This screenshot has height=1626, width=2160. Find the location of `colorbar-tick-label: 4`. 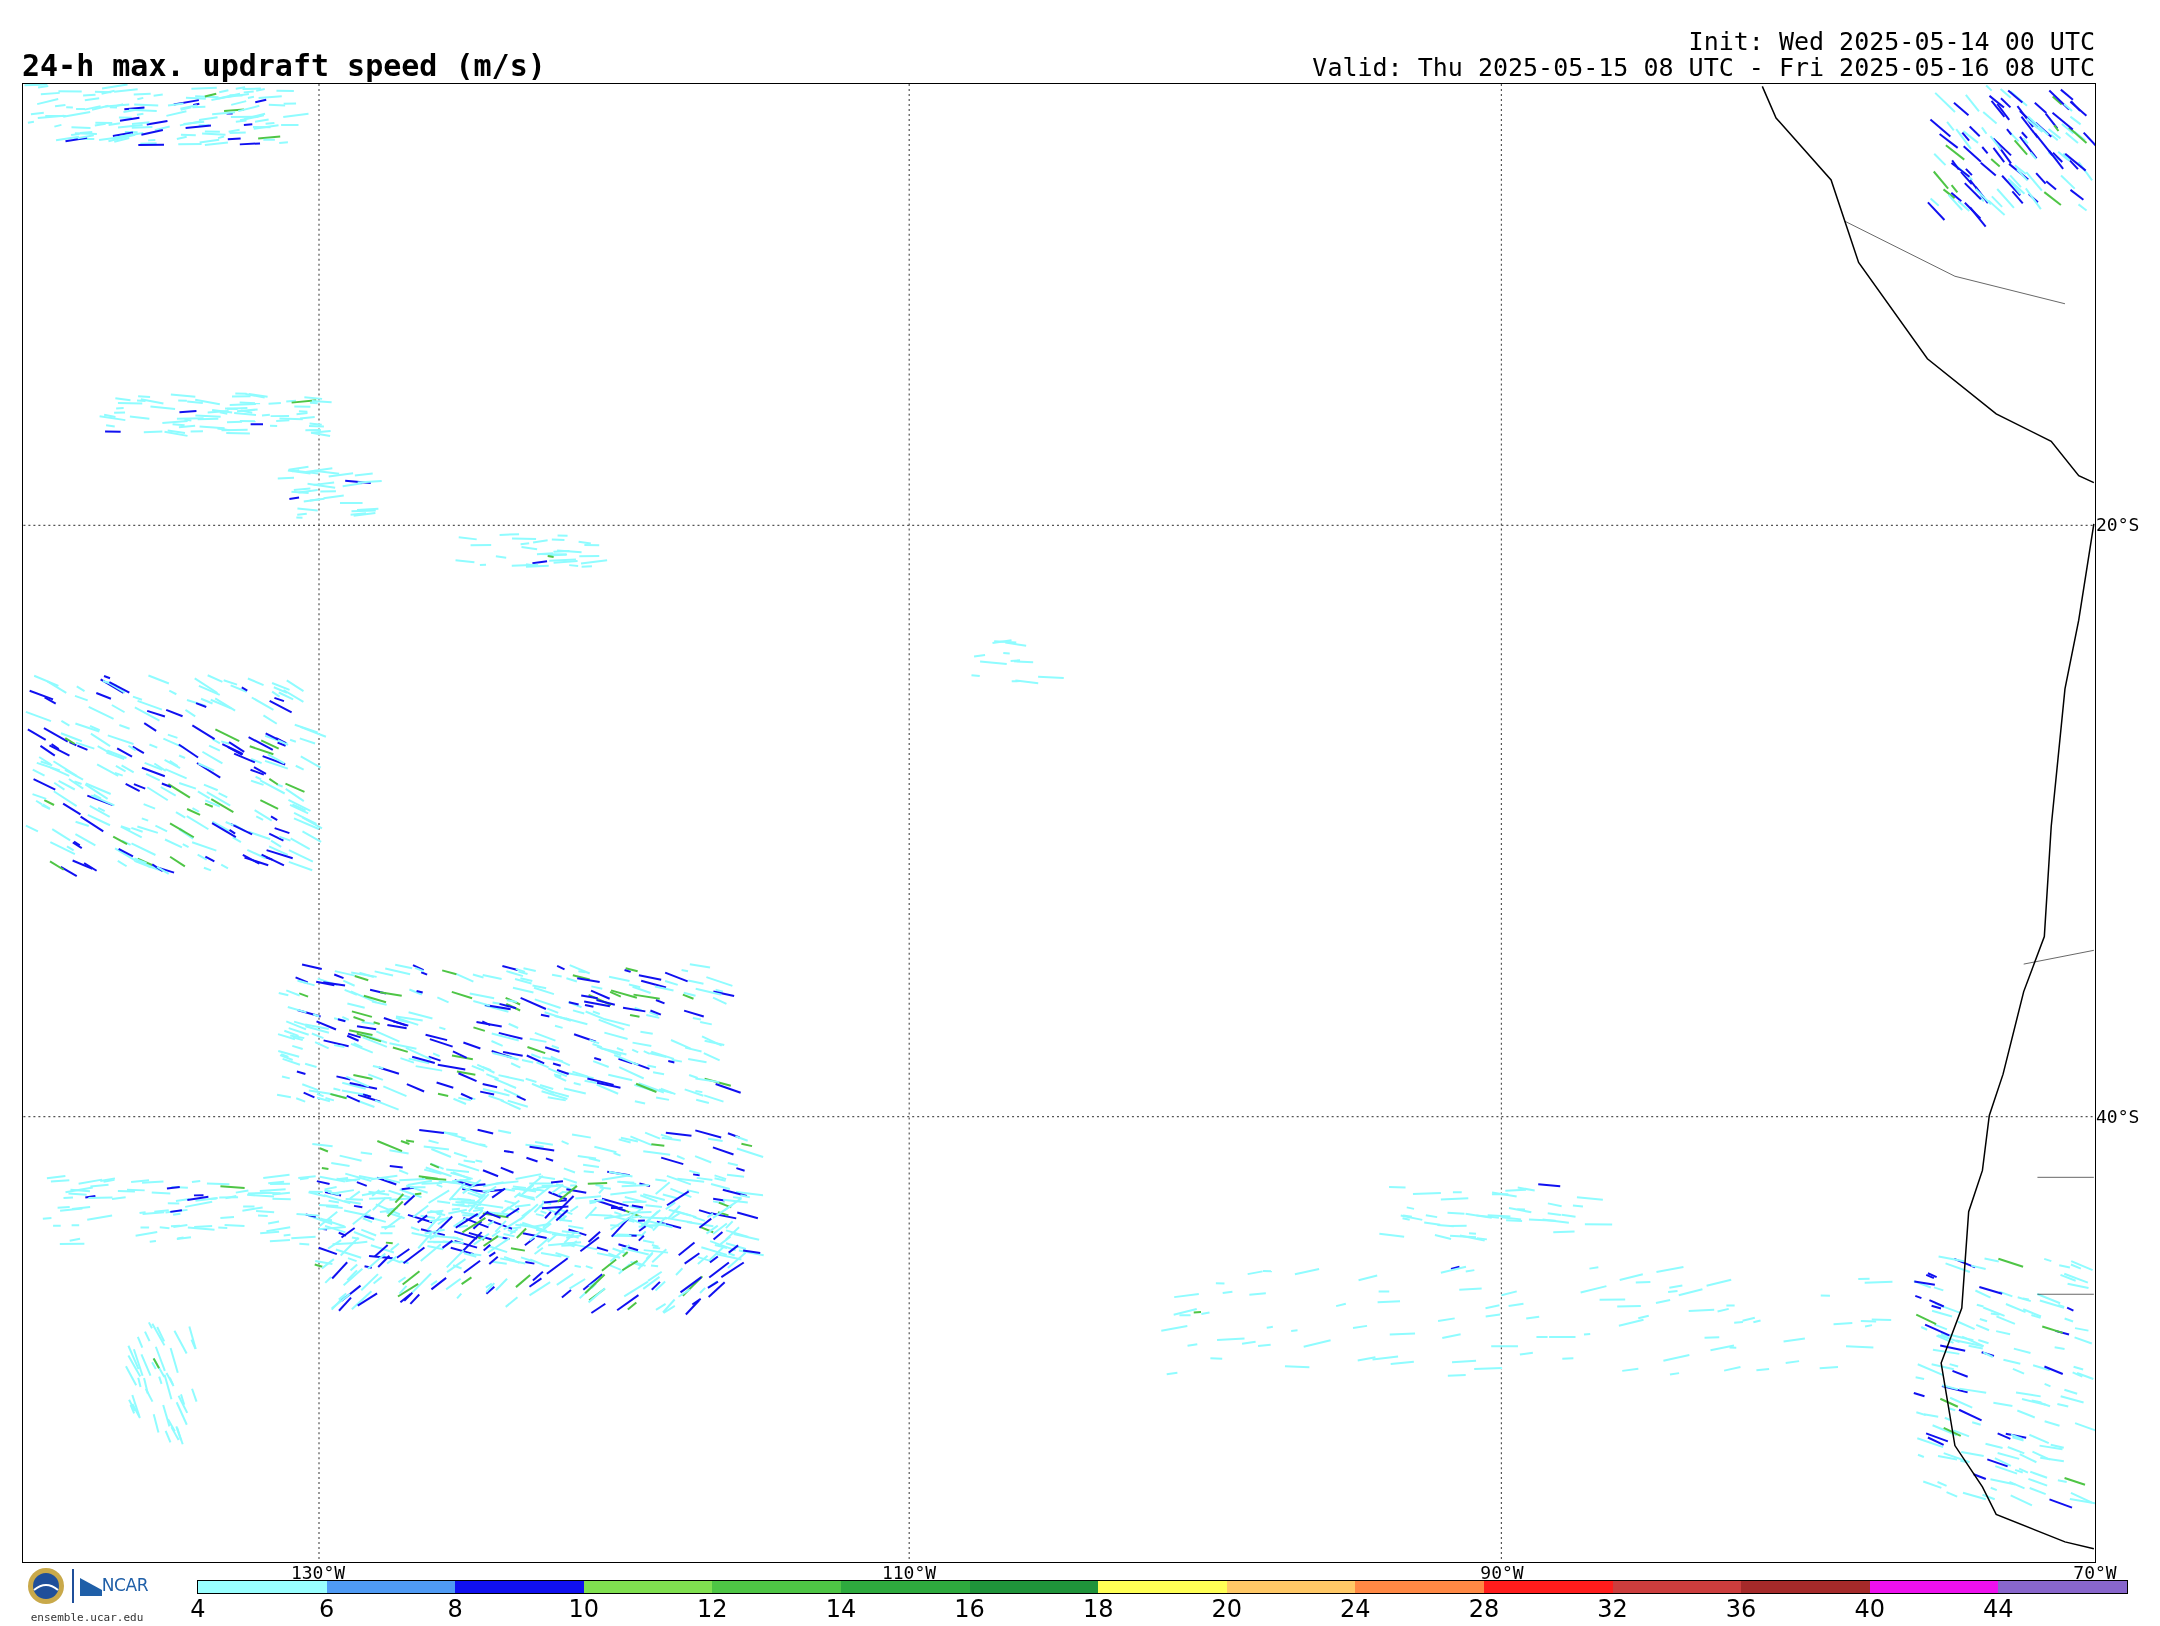

colorbar-tick-label: 4 is located at coordinates (198, 1609).